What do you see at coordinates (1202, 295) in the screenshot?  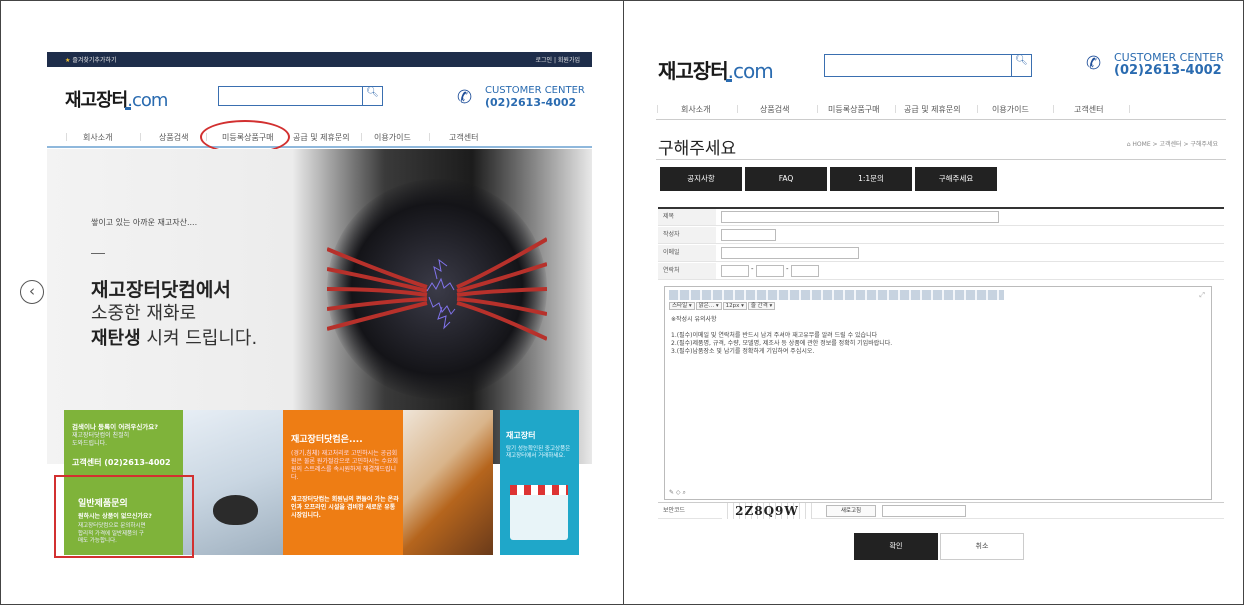 I see `expand-icon: ⤢` at bounding box center [1202, 295].